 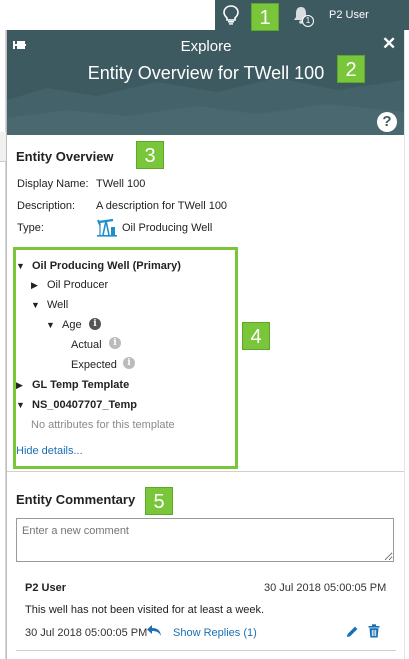 I want to click on help-icon: ?, so click(x=387, y=122).